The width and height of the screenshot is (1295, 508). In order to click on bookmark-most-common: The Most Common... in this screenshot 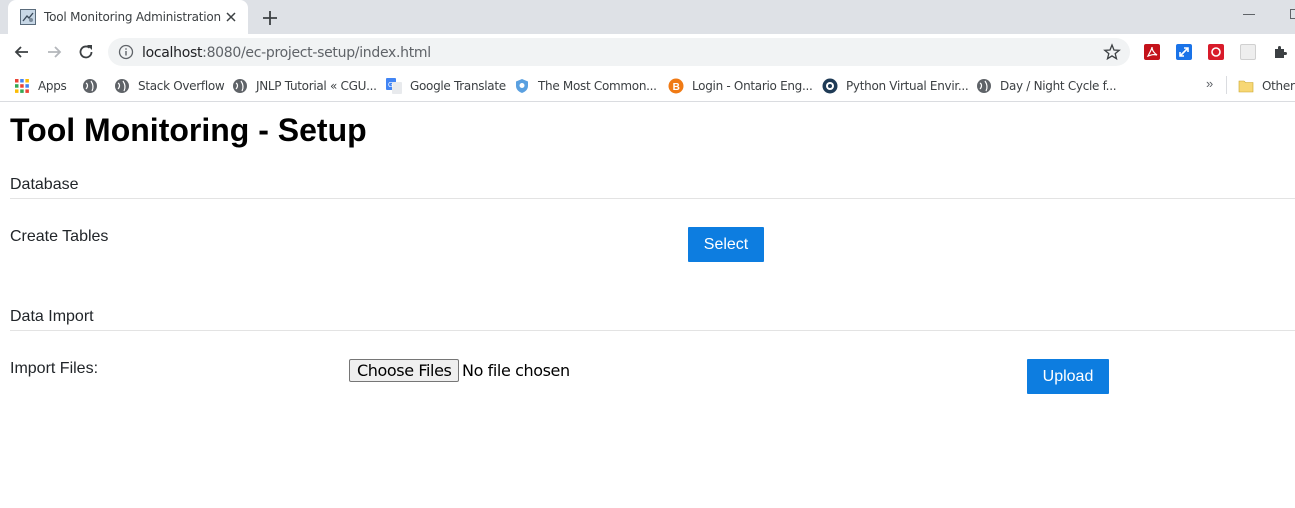, I will do `click(585, 86)`.